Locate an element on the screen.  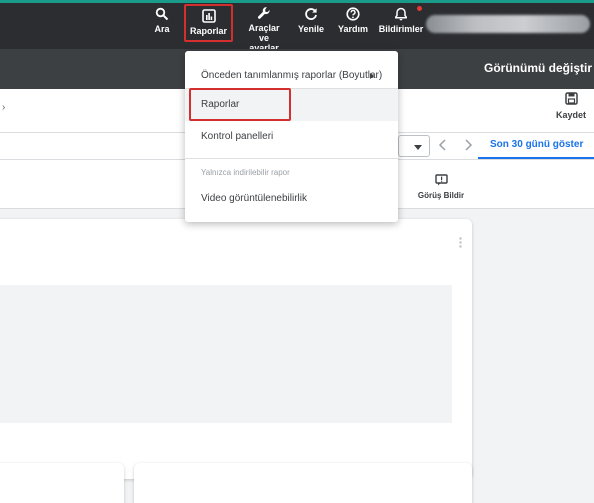
change-view-button: Görünümü değiştir is located at coordinates (538, 68).